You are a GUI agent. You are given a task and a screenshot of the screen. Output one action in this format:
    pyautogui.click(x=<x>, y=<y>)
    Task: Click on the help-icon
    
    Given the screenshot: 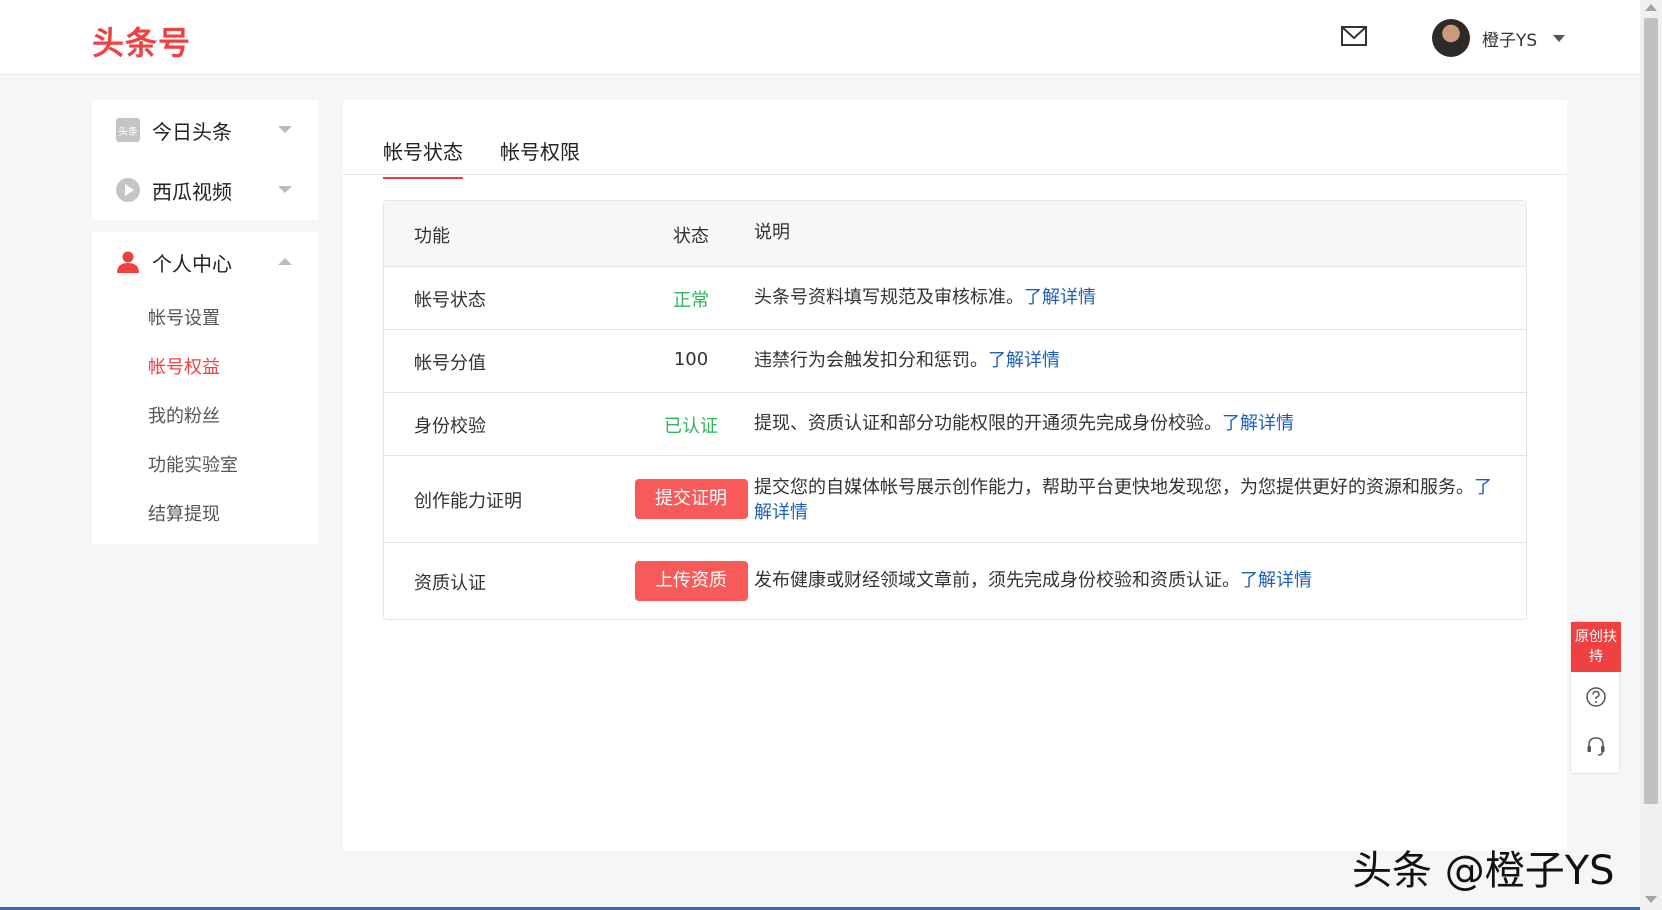 What is the action you would take?
    pyautogui.click(x=1596, y=697)
    